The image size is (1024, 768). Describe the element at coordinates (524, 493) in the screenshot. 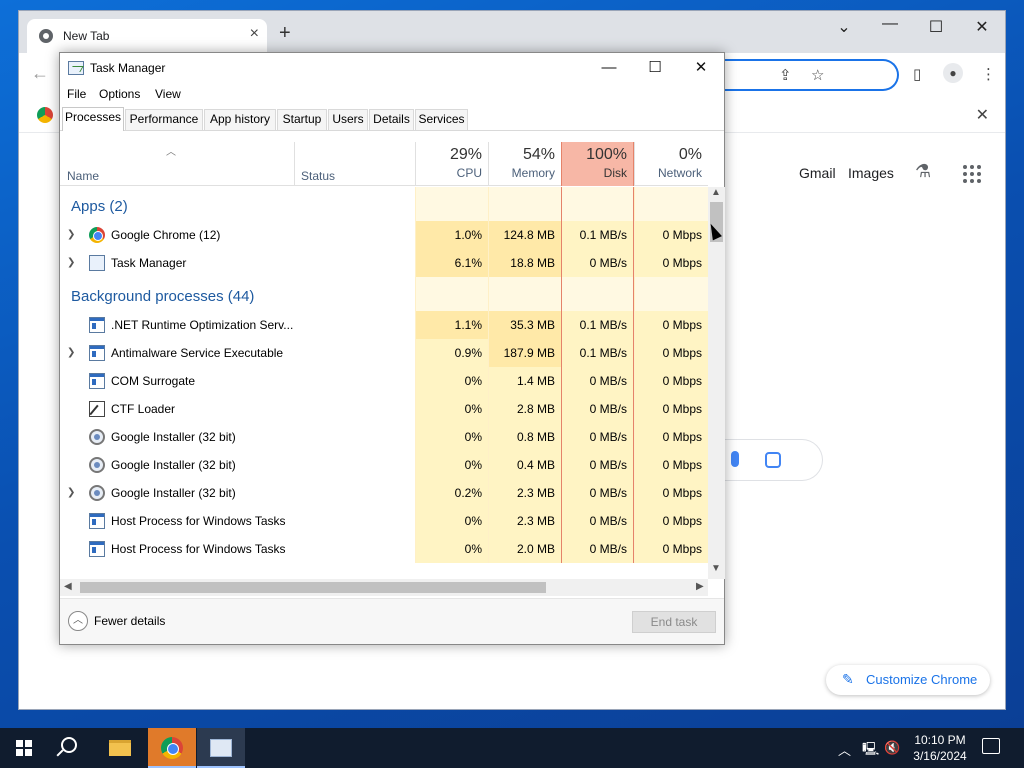

I see `memory-cell: 2.3 MB` at that location.